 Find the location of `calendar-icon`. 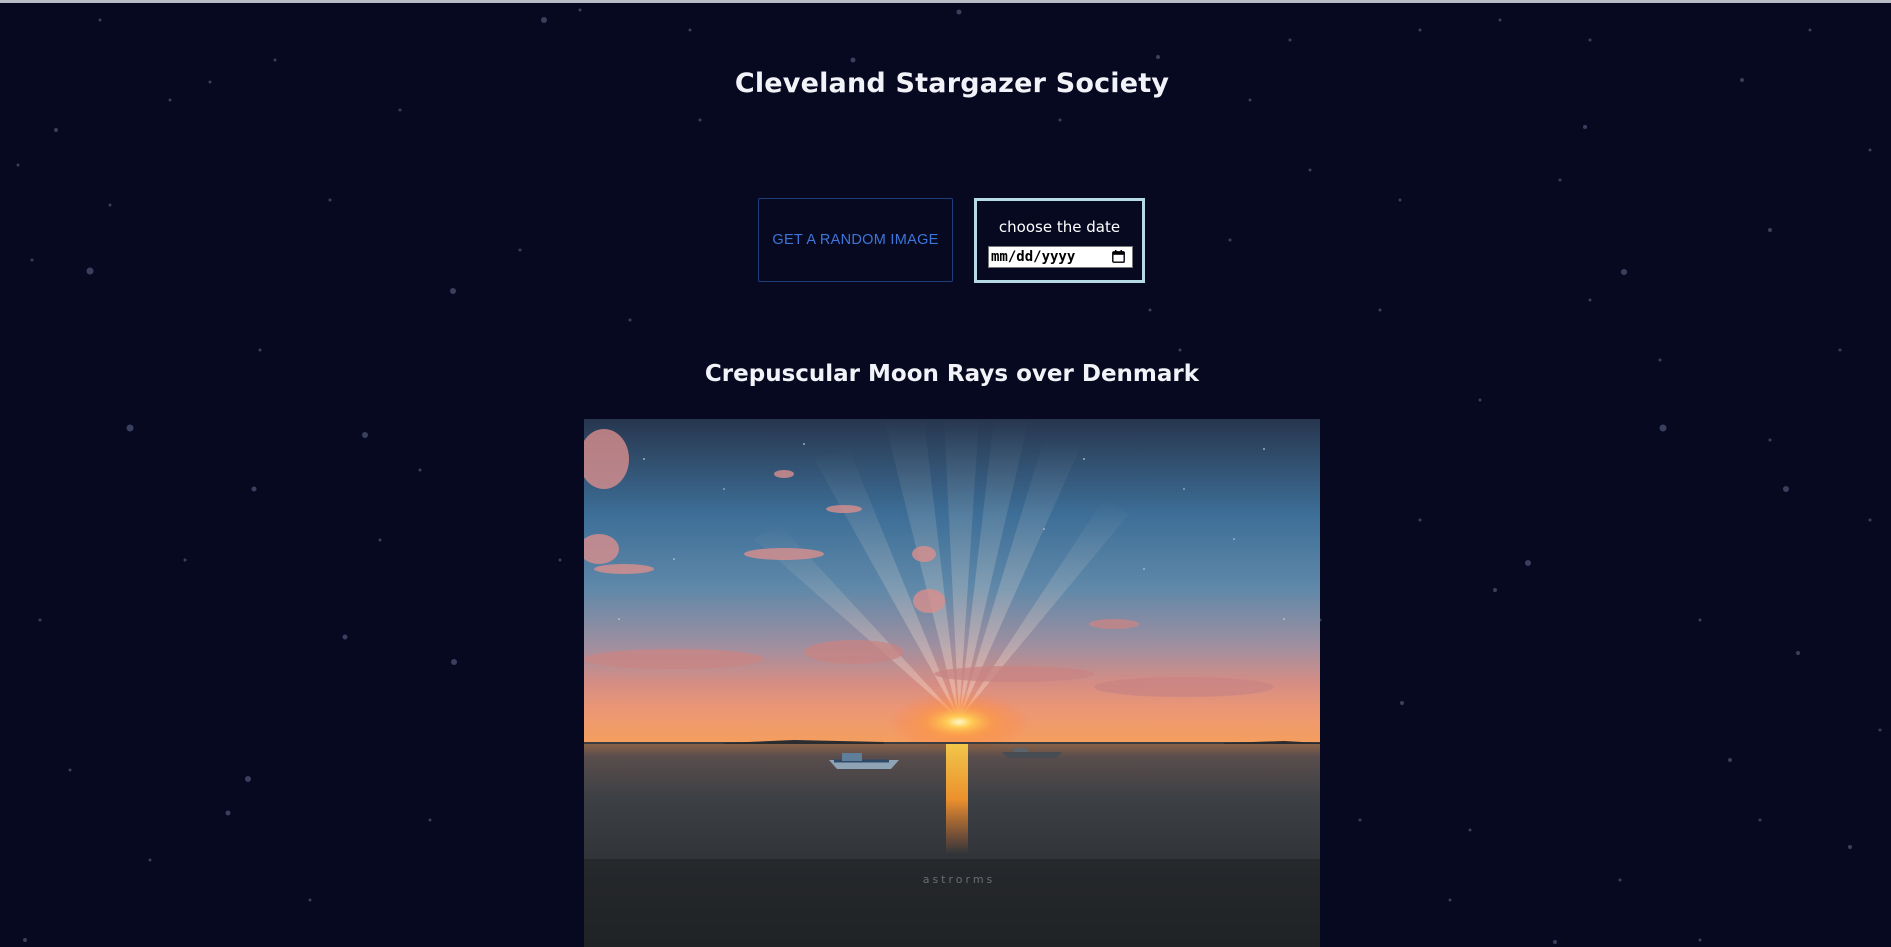

calendar-icon is located at coordinates (1118, 256).